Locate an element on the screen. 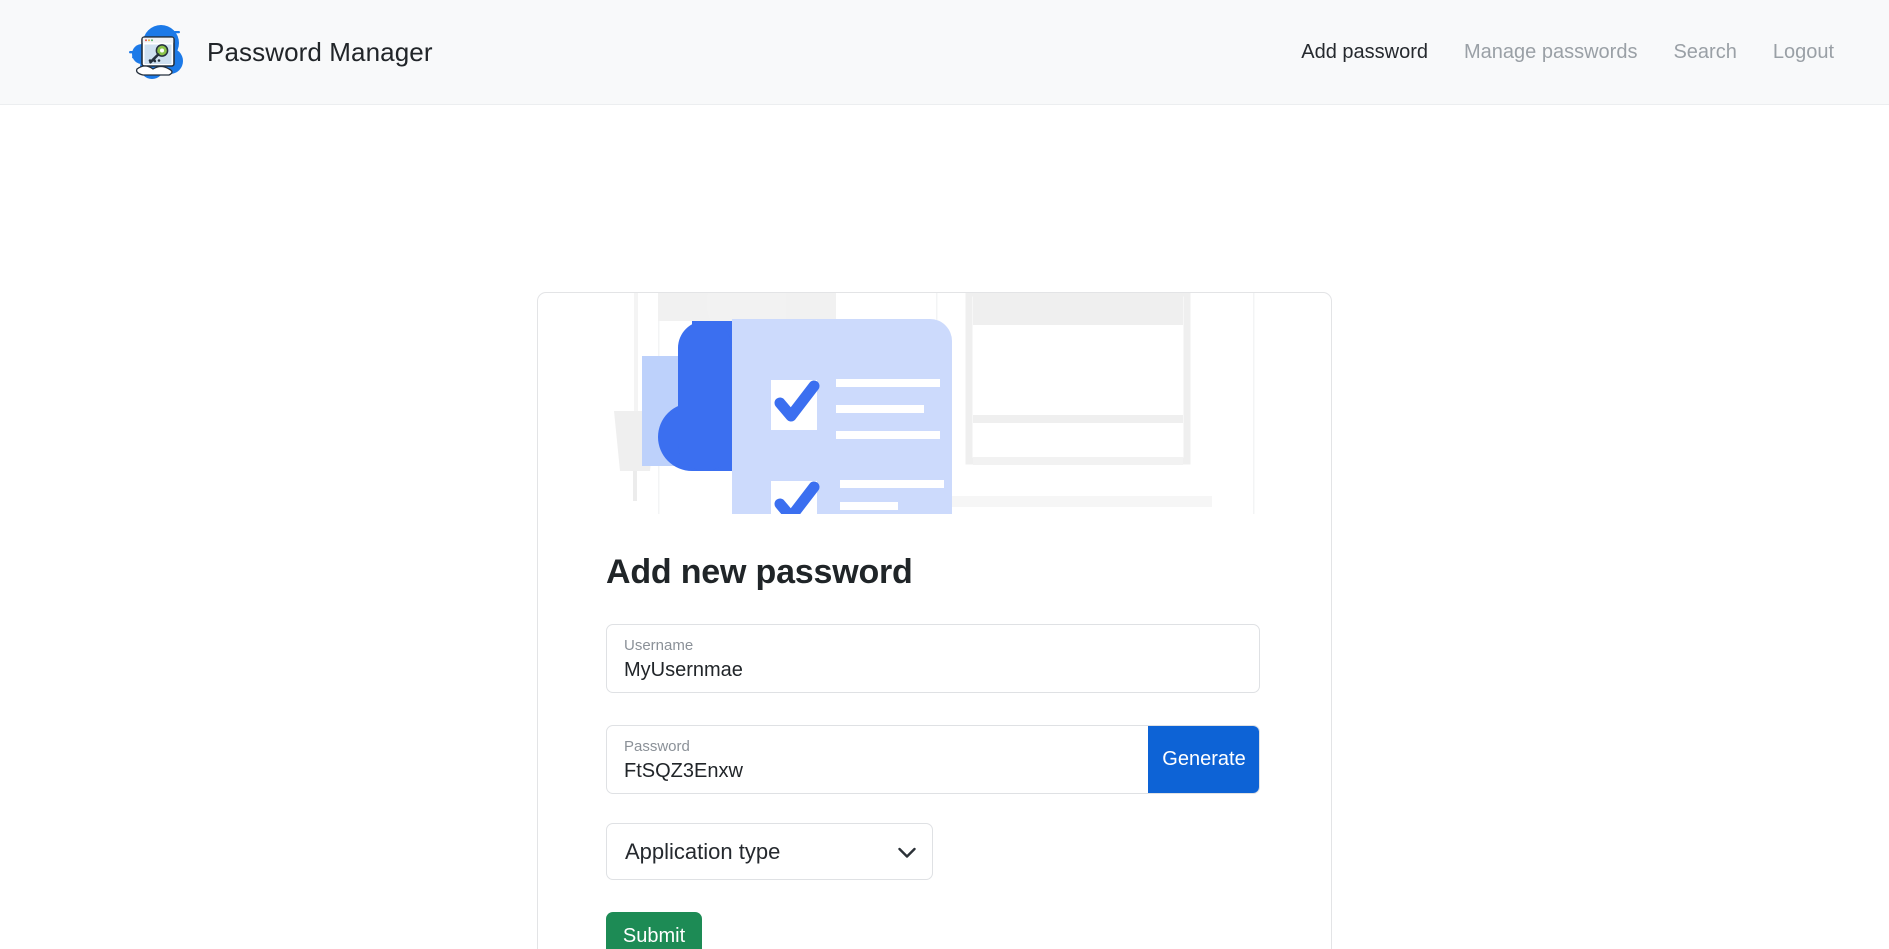  password-field-inner: Password is located at coordinates (877, 759).